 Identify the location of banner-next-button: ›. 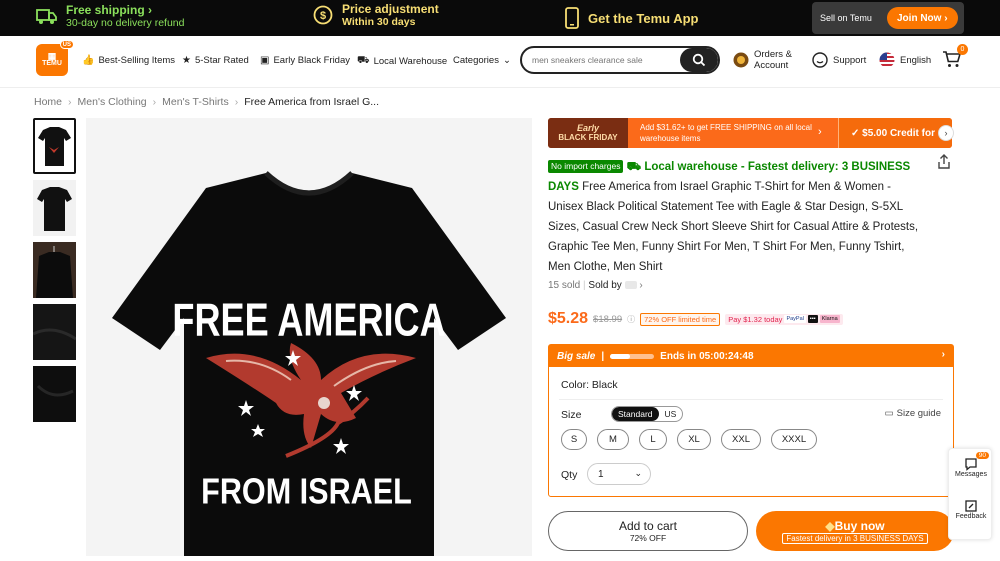
(946, 133).